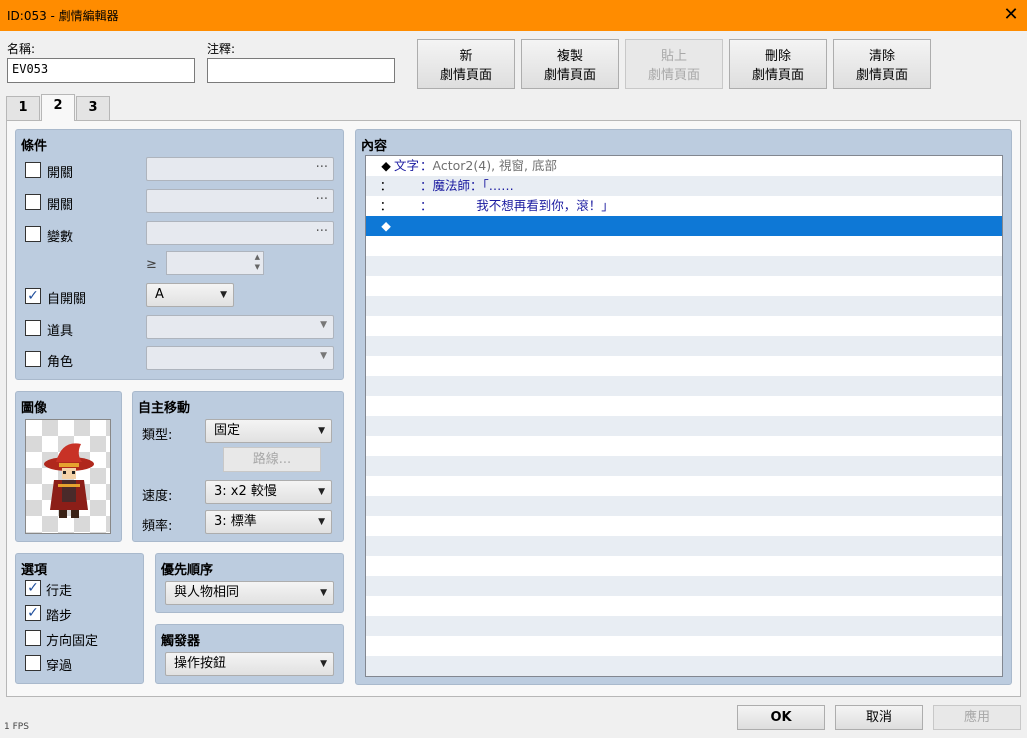  I want to click on movement-type-select: 固定 ▼, so click(268, 431).